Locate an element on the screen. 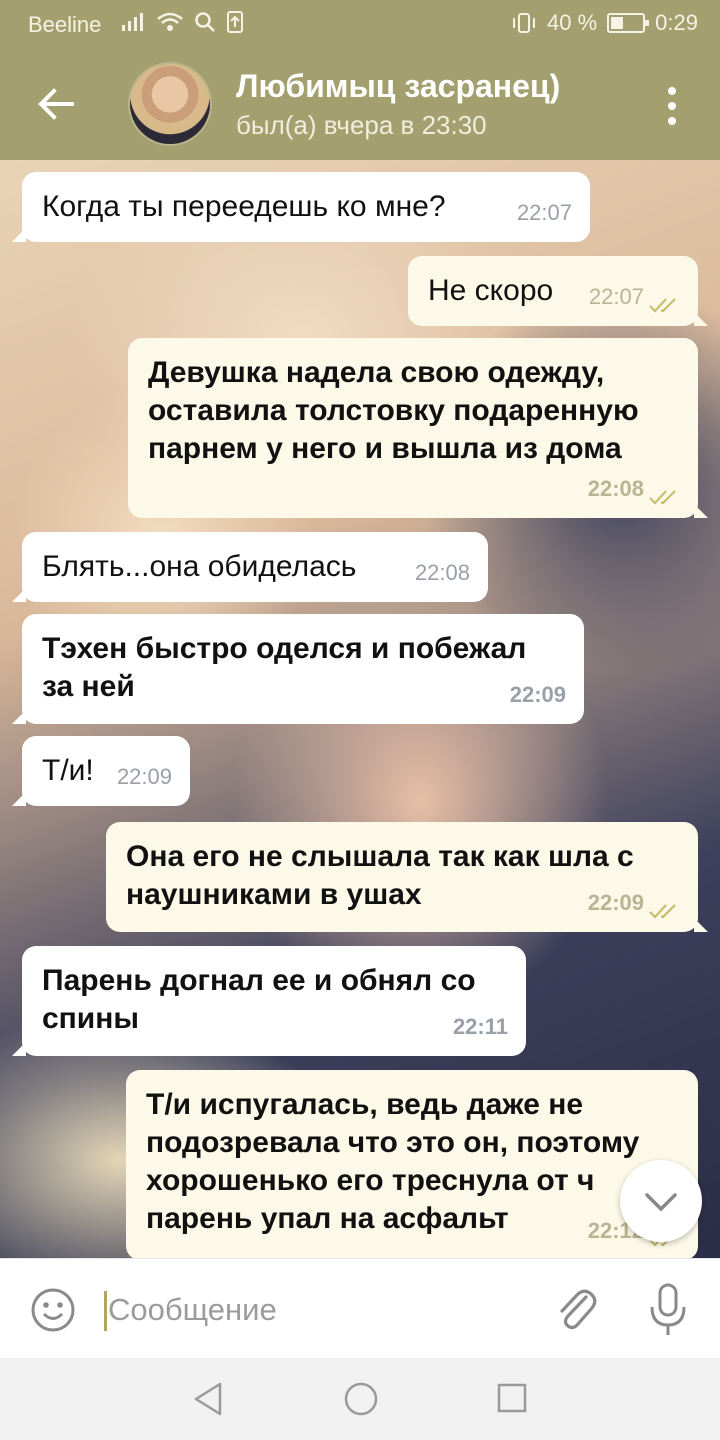 The width and height of the screenshot is (720, 1440). scroll-to-bottom-button is located at coordinates (661, 1201).